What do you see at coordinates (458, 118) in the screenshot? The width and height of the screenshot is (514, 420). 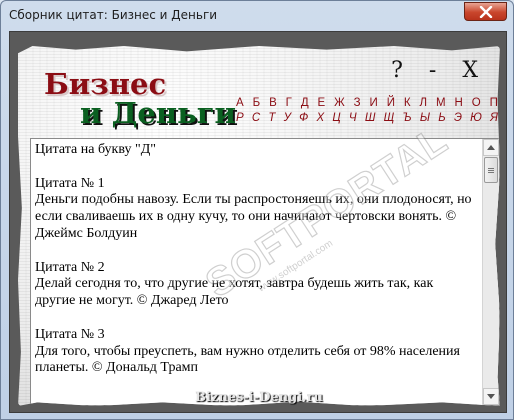 I see `letter-link: Э` at bounding box center [458, 118].